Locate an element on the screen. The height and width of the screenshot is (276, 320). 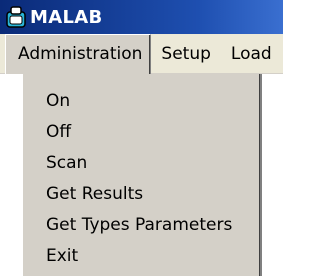
menu-item-on: On is located at coordinates (141, 100).